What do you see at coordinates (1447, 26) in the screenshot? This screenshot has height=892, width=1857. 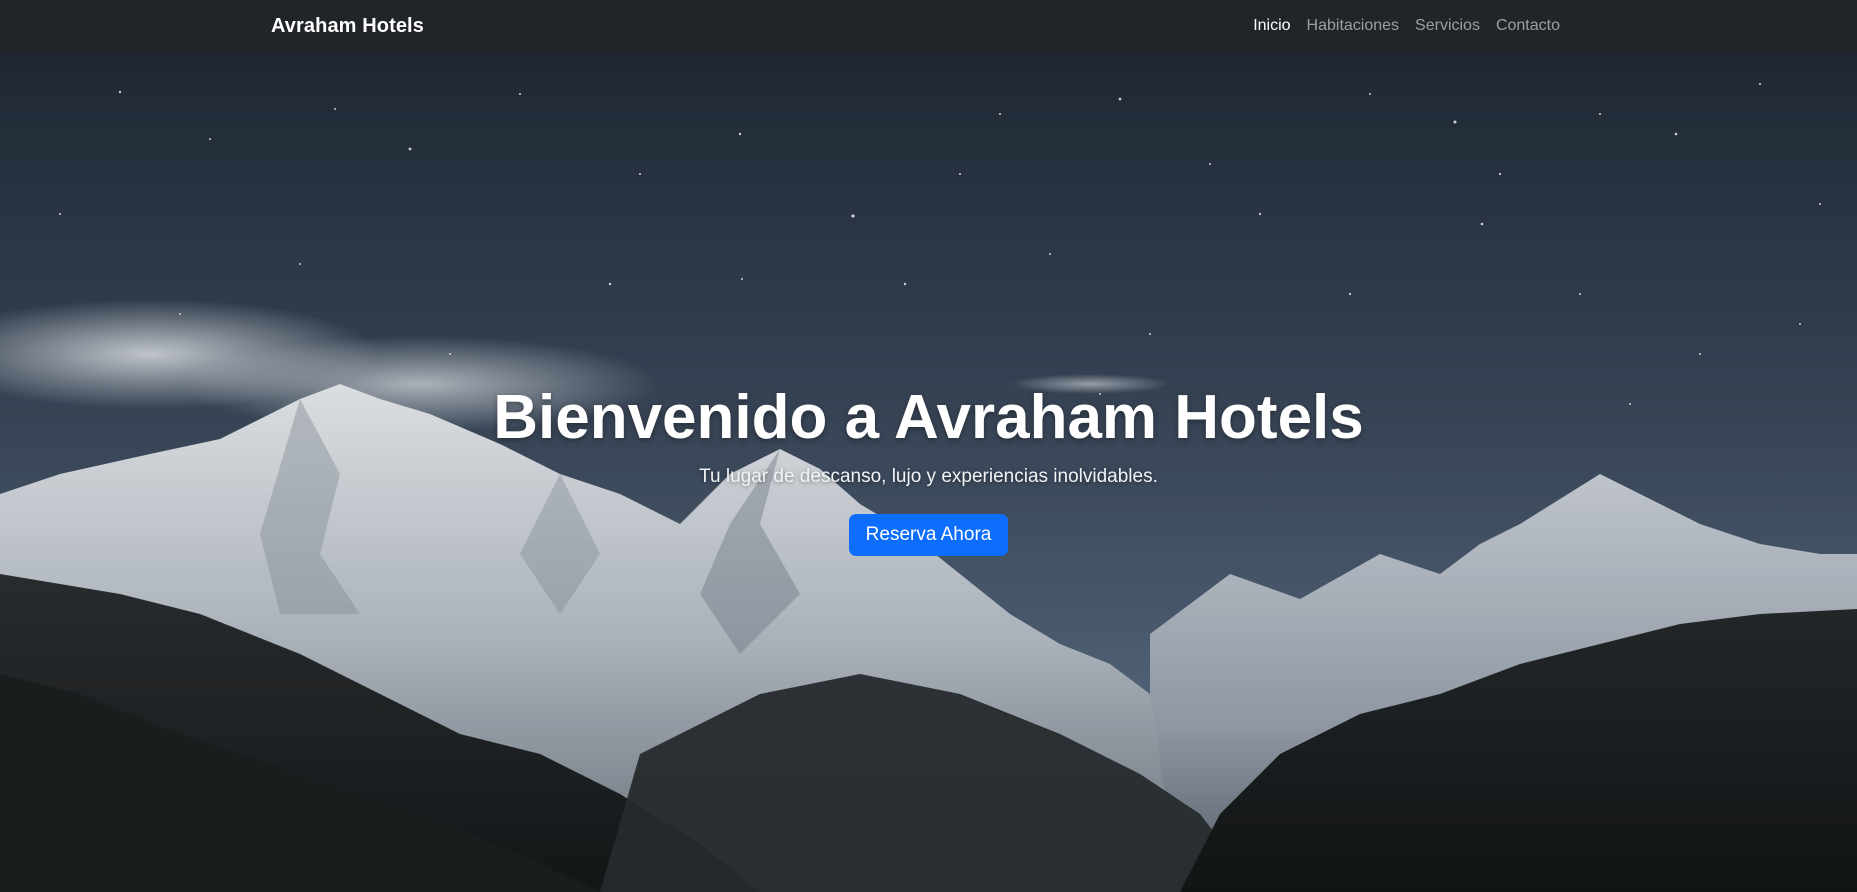 I see `nav-link-servicios: Servicios` at bounding box center [1447, 26].